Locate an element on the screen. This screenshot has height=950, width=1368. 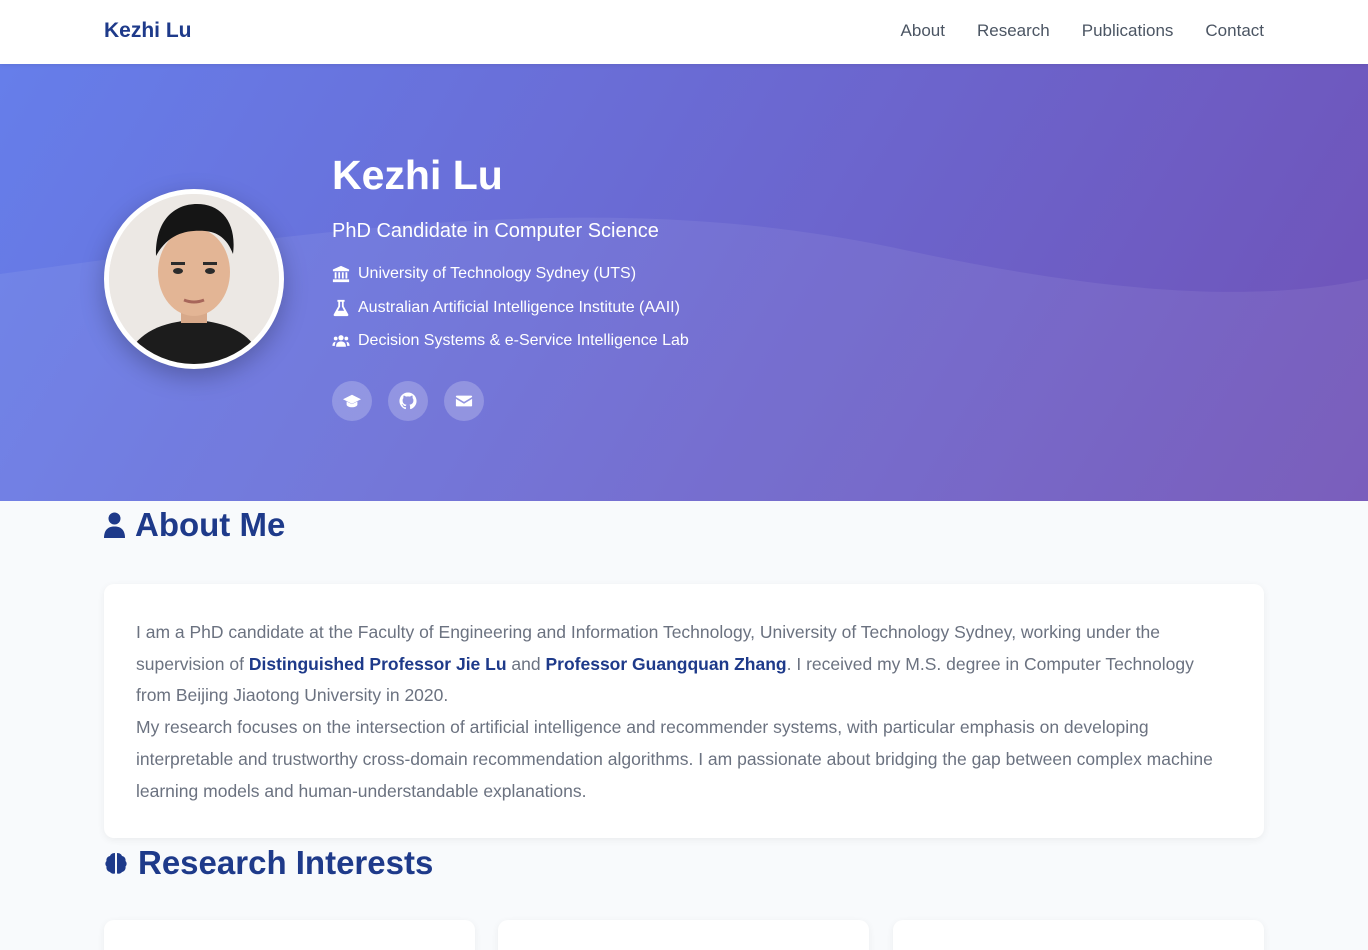
about-heading: About Me is located at coordinates (194, 525).